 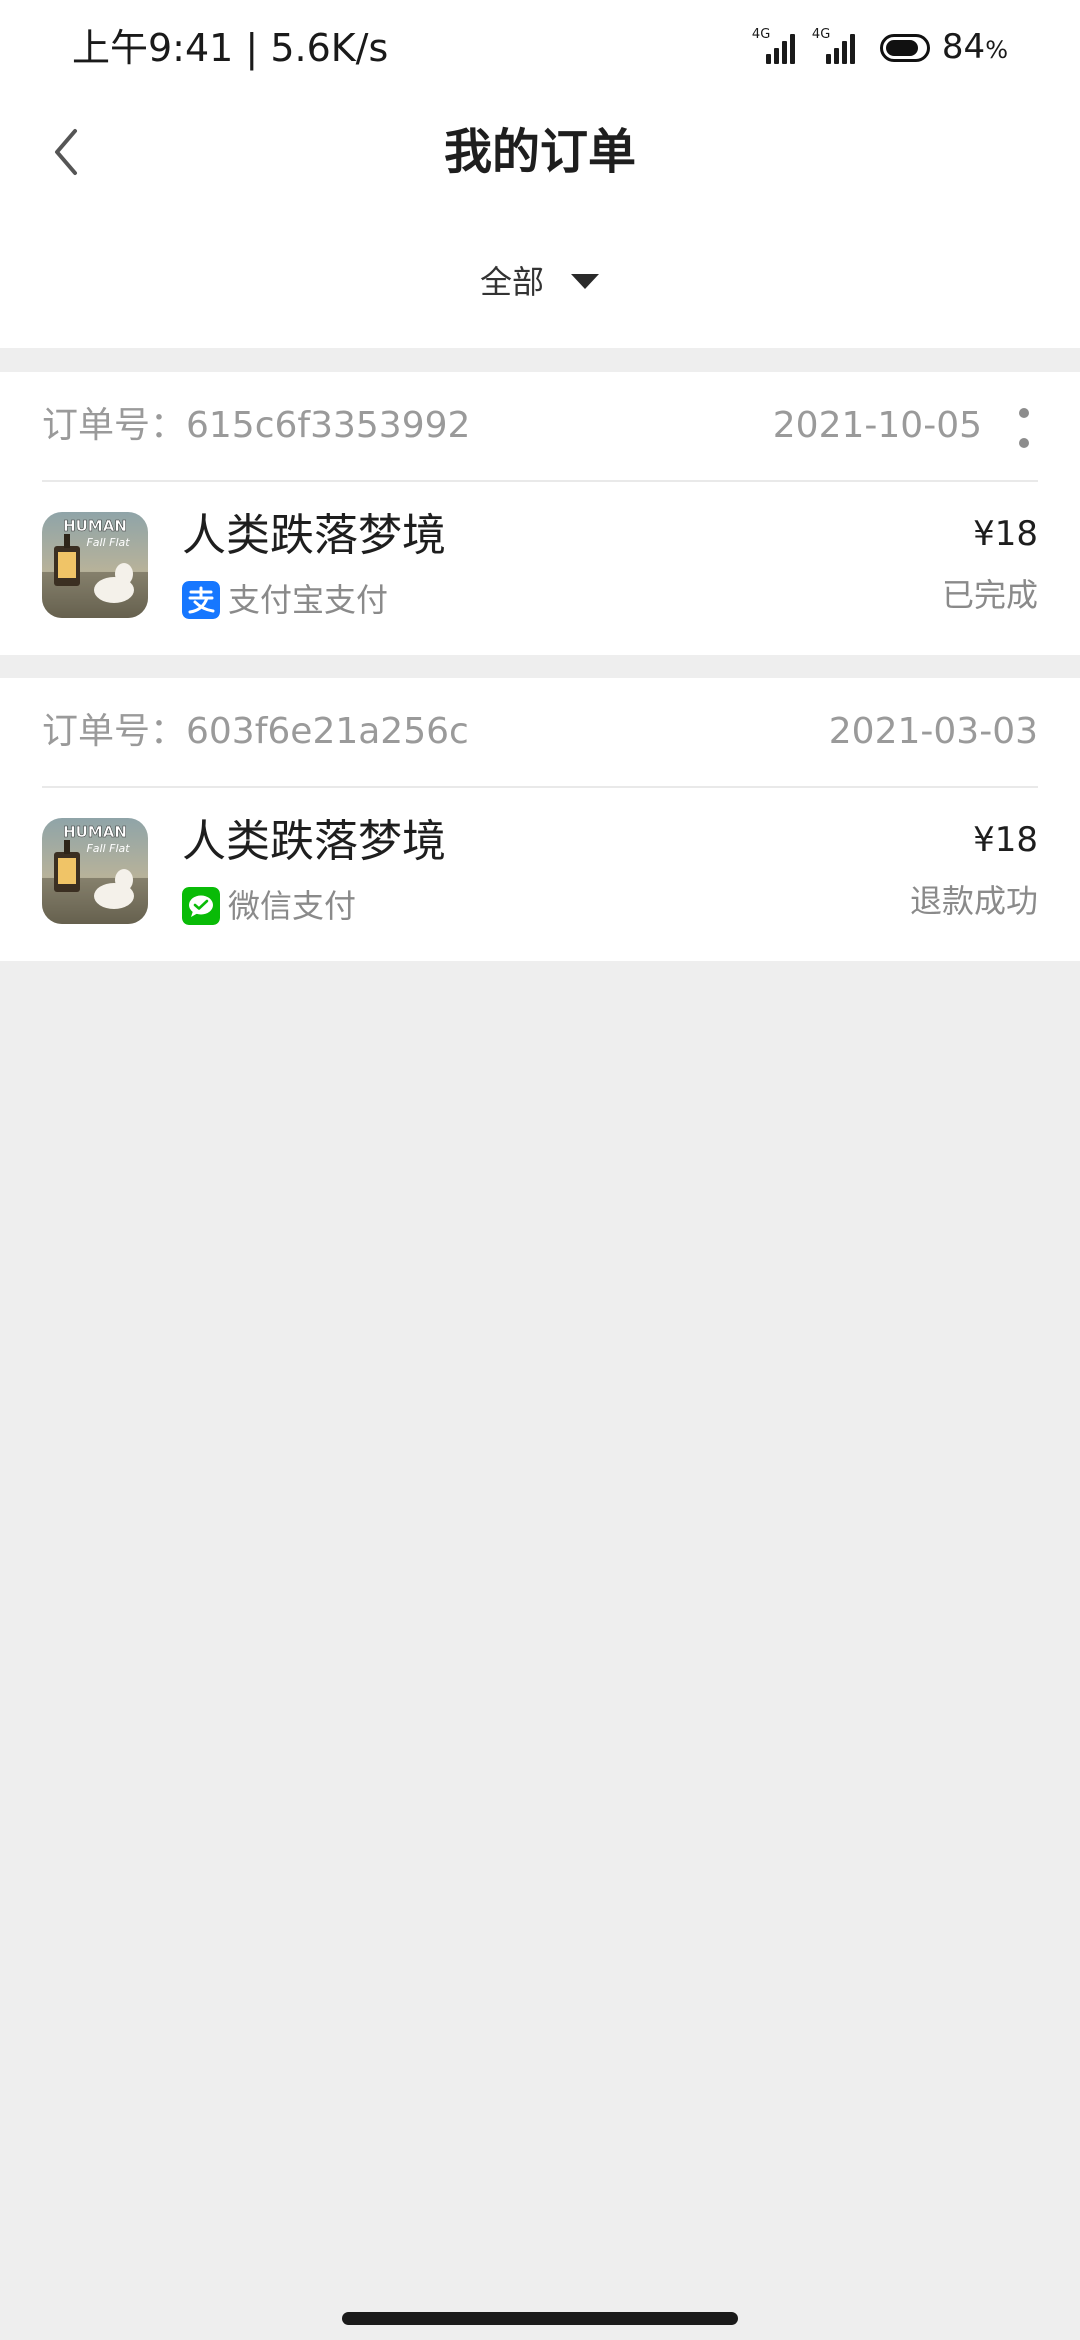 What do you see at coordinates (201, 906) in the screenshot?
I see `wechat-pay-icon` at bounding box center [201, 906].